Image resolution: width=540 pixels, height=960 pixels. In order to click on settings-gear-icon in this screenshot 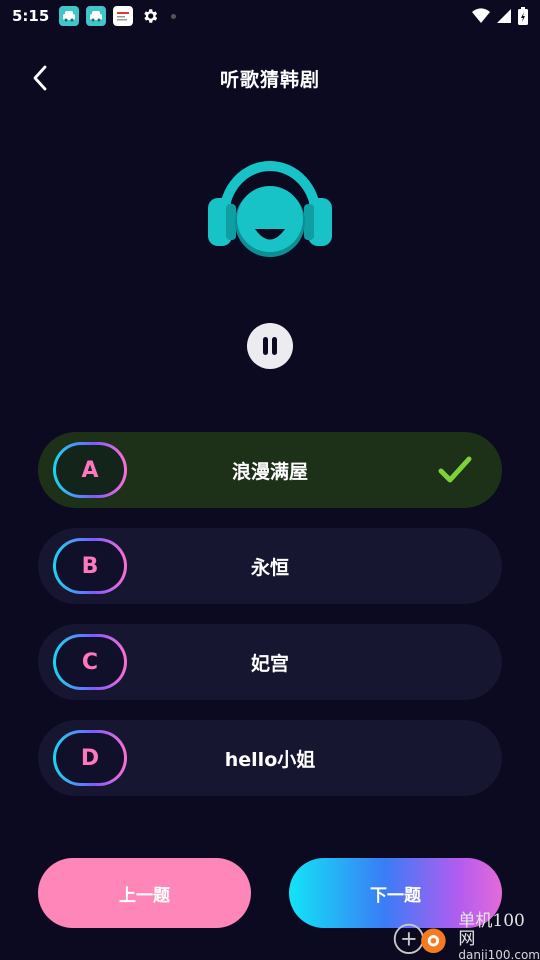, I will do `click(150, 16)`.